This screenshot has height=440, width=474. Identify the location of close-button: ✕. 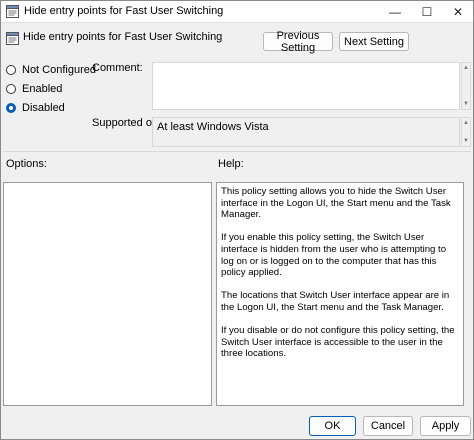
(458, 11).